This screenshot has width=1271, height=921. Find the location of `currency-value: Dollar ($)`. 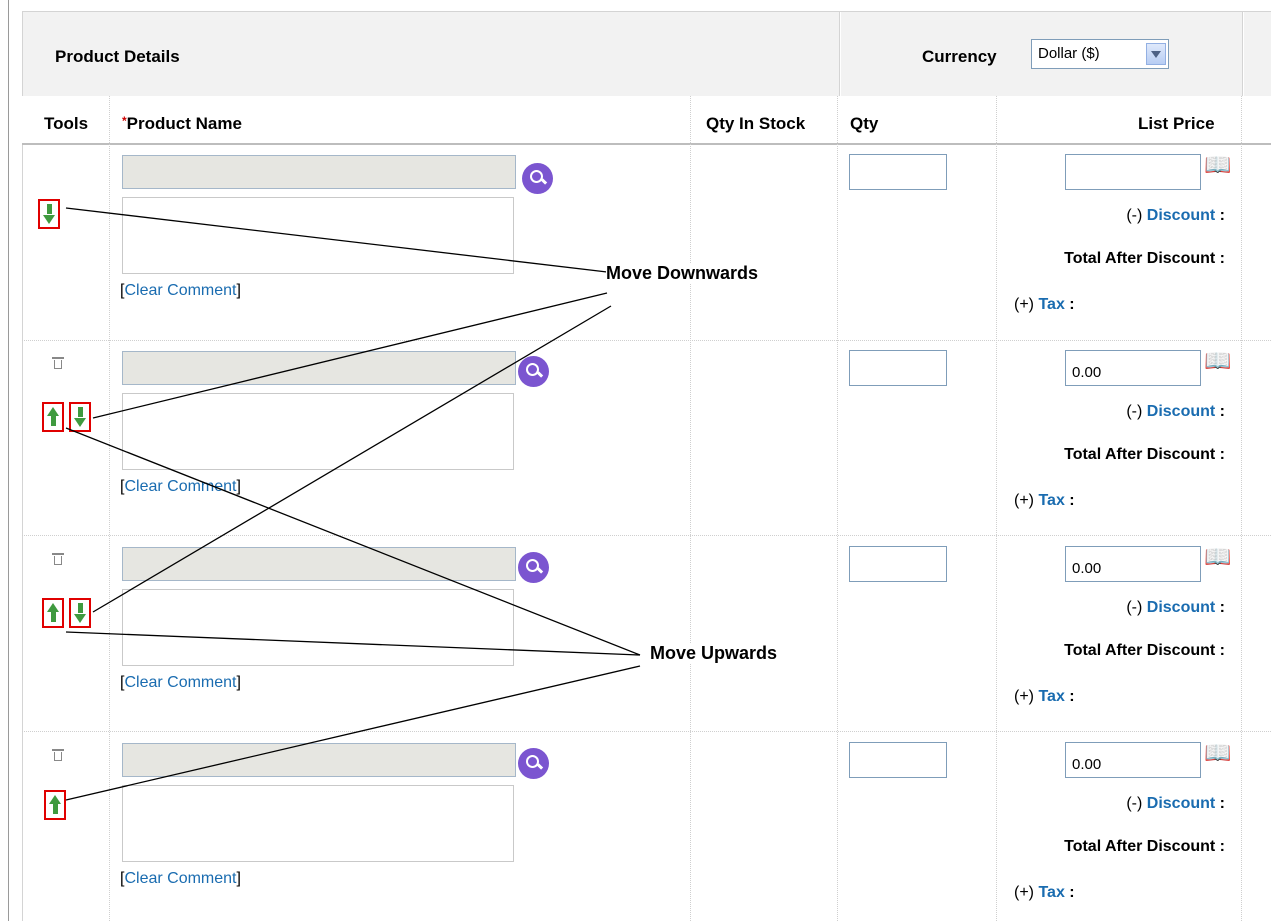

currency-value: Dollar ($) is located at coordinates (1069, 53).